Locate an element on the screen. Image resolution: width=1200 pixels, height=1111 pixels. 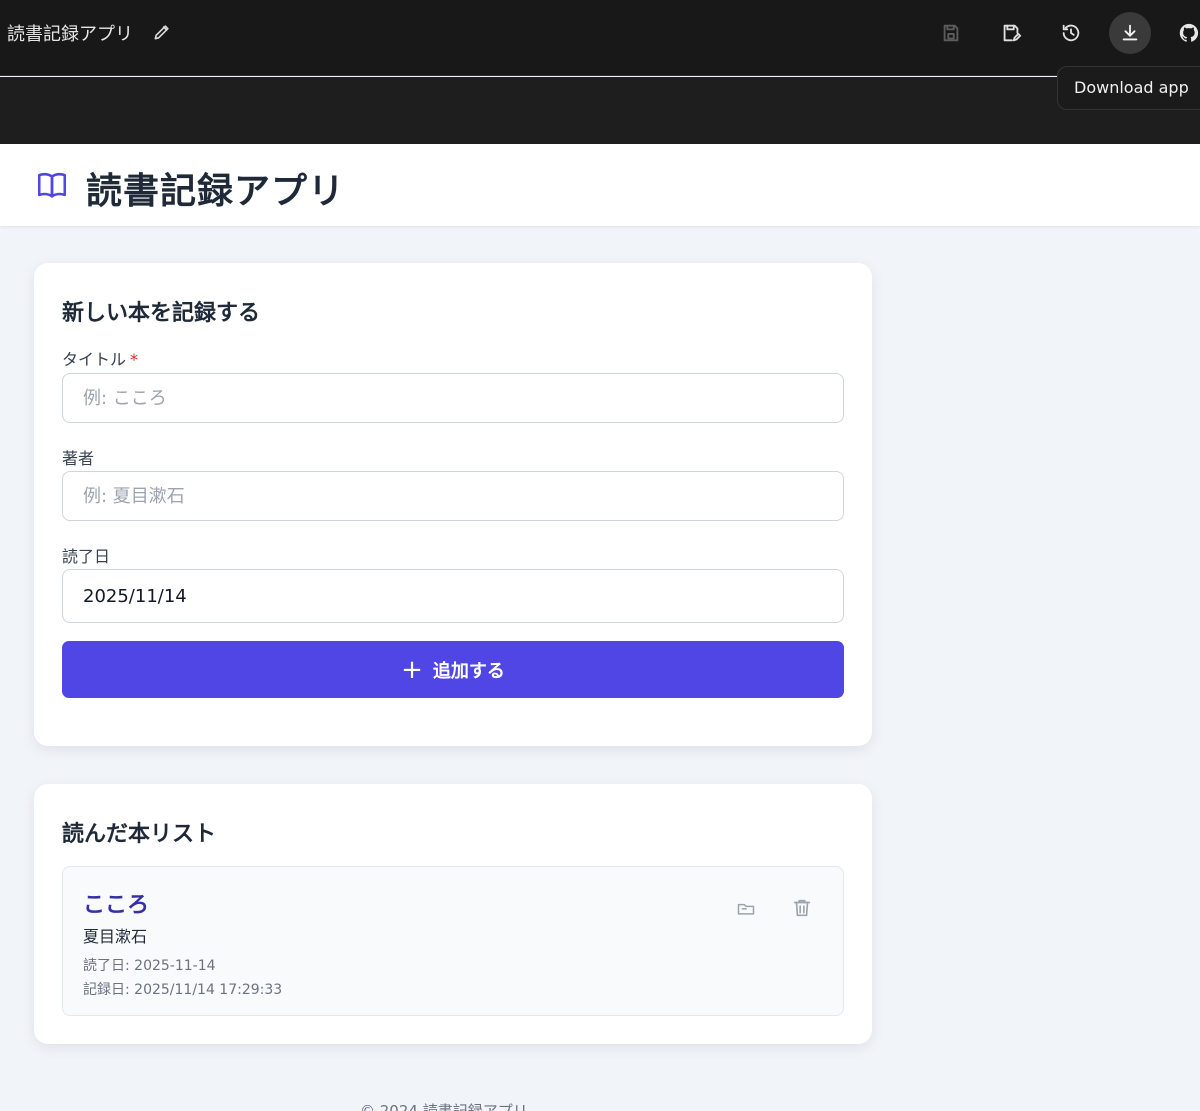
title-input is located at coordinates (453, 398).